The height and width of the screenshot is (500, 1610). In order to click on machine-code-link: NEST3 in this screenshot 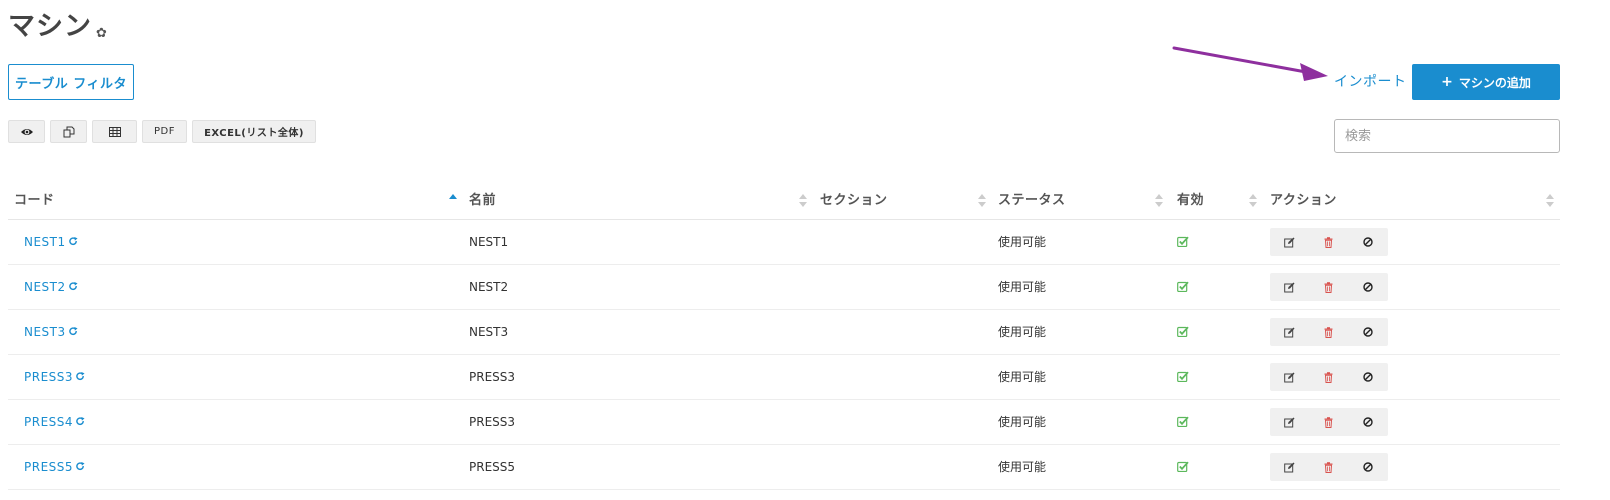, I will do `click(45, 332)`.